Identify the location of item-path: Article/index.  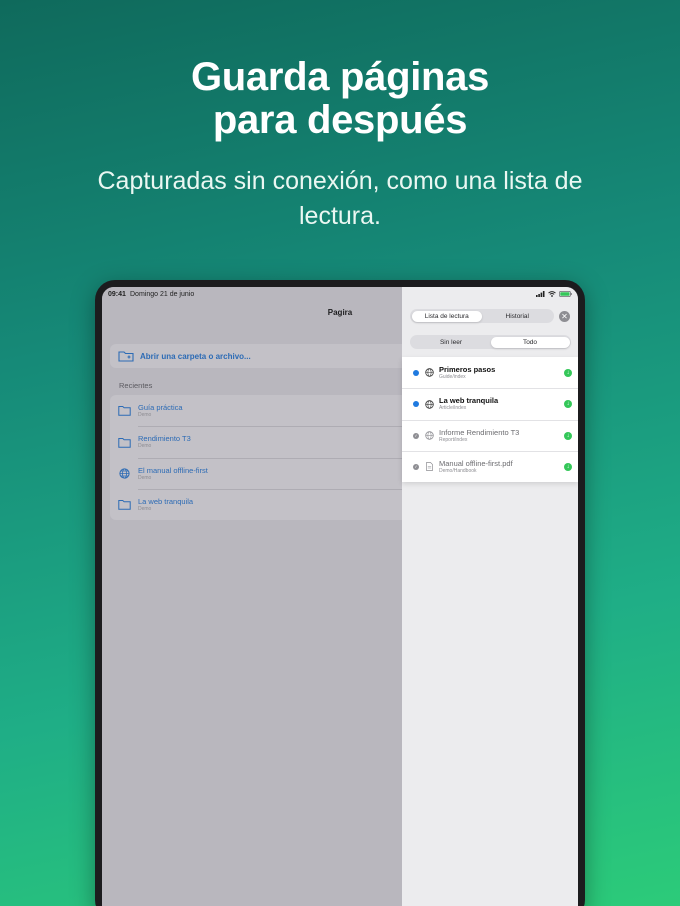
(453, 408).